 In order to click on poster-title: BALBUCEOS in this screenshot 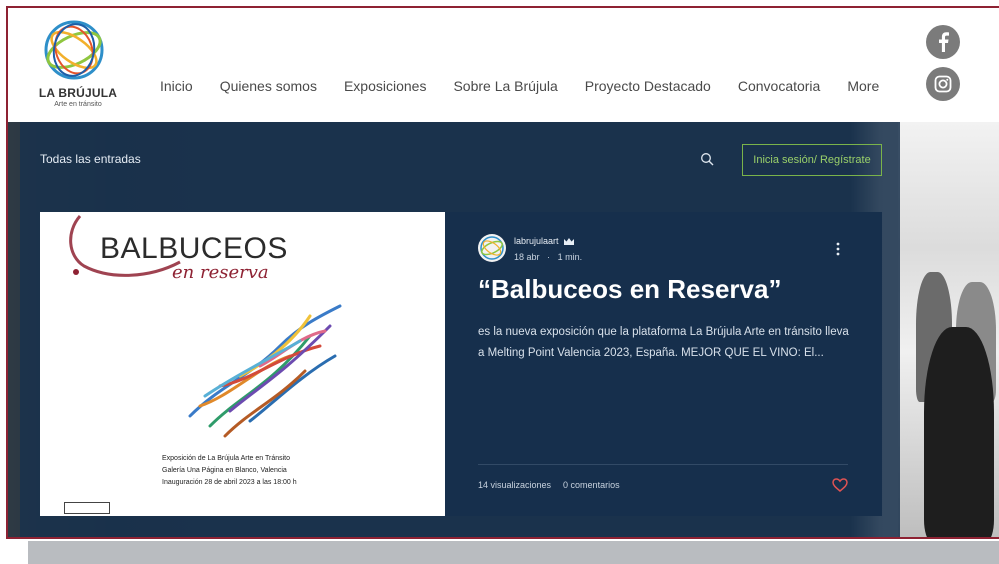, I will do `click(194, 248)`.